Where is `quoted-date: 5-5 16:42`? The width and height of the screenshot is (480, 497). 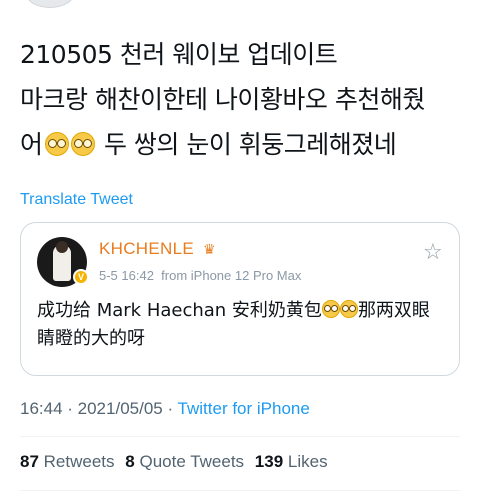
quoted-date: 5-5 16:42 is located at coordinates (126, 275).